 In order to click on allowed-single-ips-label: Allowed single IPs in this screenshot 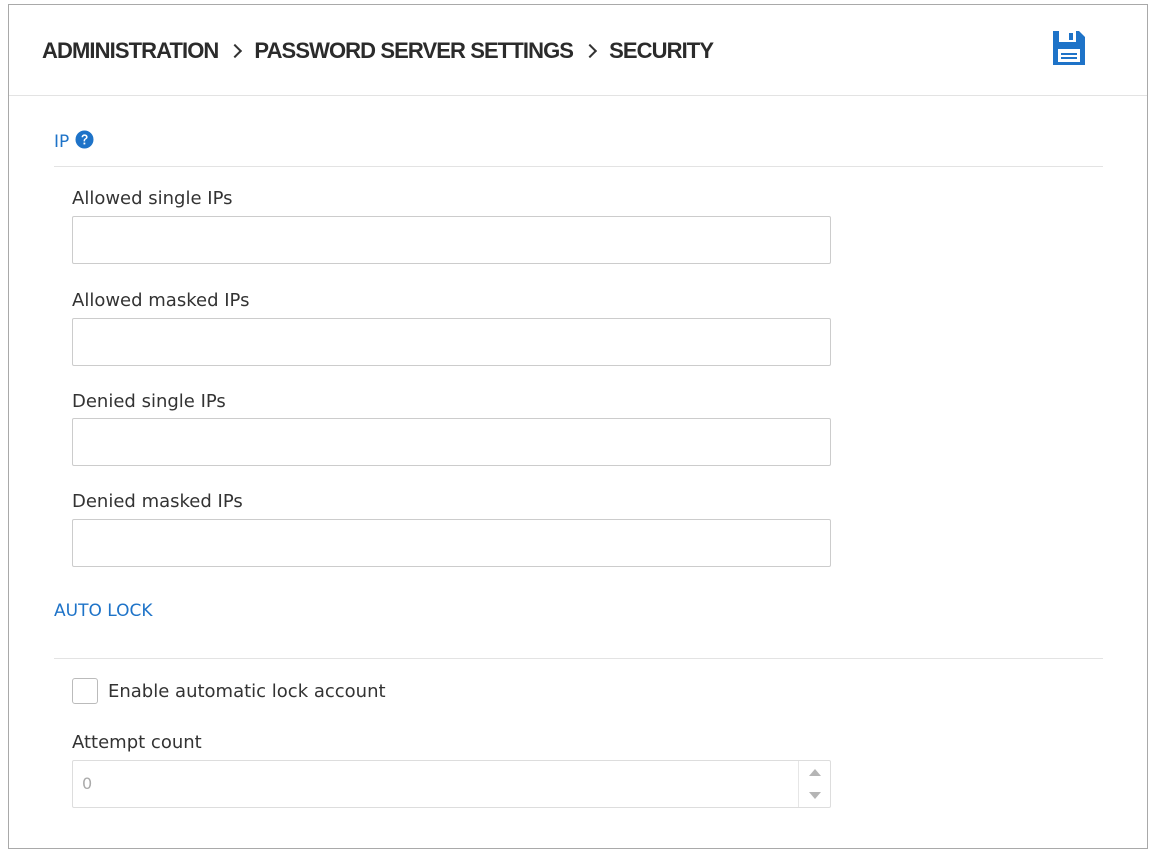, I will do `click(152, 198)`.